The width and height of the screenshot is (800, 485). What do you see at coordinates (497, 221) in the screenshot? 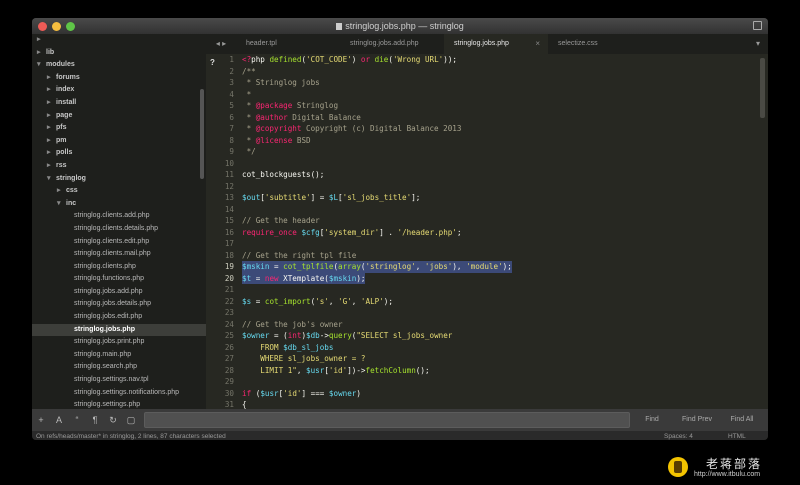
I see `code-line: // Get the header` at bounding box center [497, 221].